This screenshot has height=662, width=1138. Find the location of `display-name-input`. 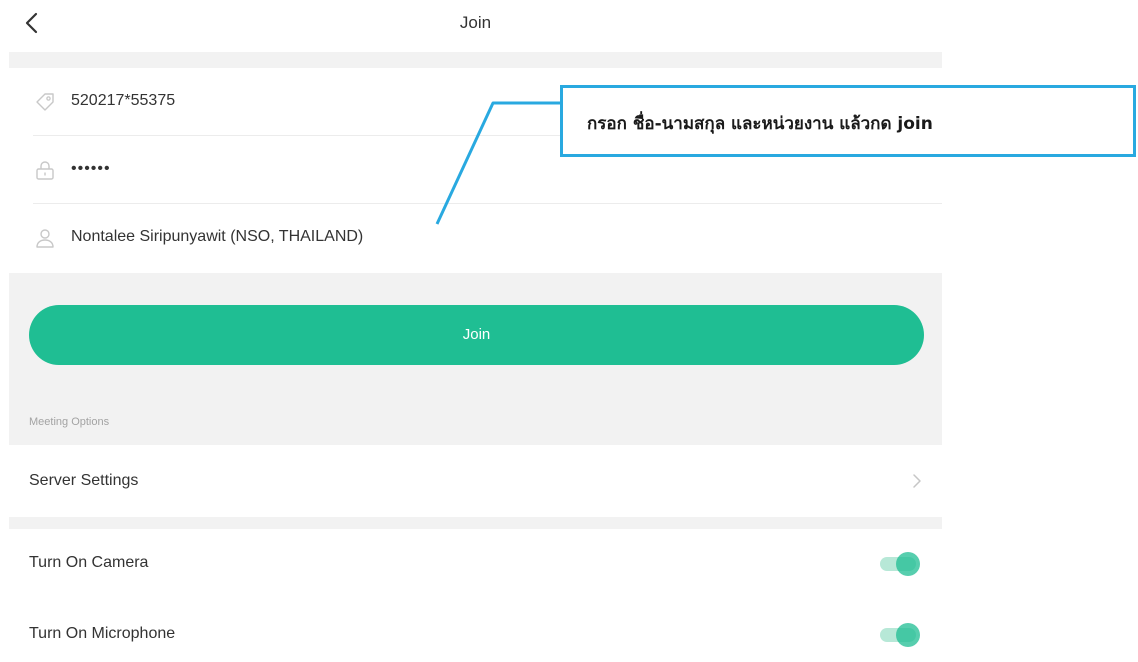

display-name-input is located at coordinates (331, 237).